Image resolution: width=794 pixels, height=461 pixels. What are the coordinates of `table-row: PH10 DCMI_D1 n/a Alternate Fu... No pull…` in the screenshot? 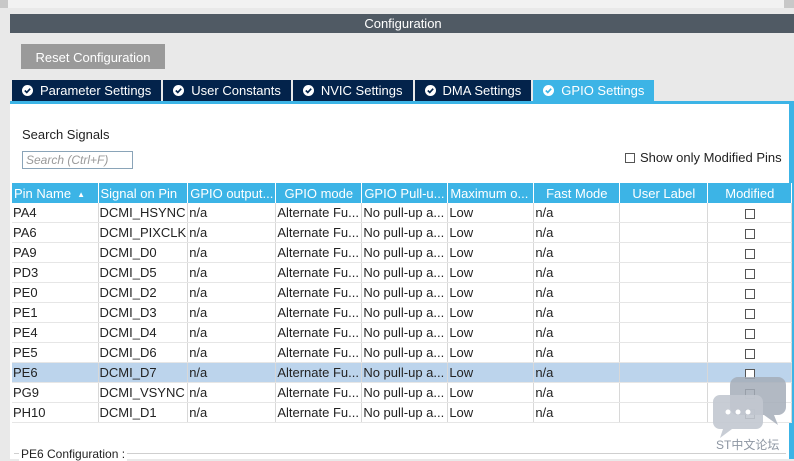 It's located at (402, 412).